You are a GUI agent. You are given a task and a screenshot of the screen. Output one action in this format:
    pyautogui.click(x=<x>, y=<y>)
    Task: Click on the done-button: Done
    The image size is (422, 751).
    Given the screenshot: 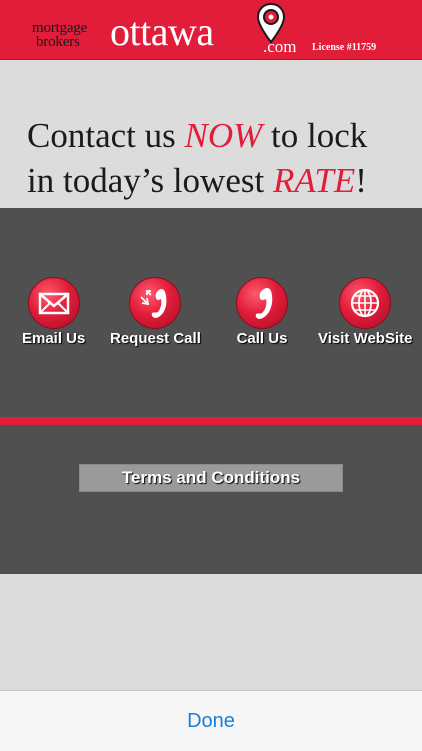 What is the action you would take?
    pyautogui.click(x=211, y=721)
    